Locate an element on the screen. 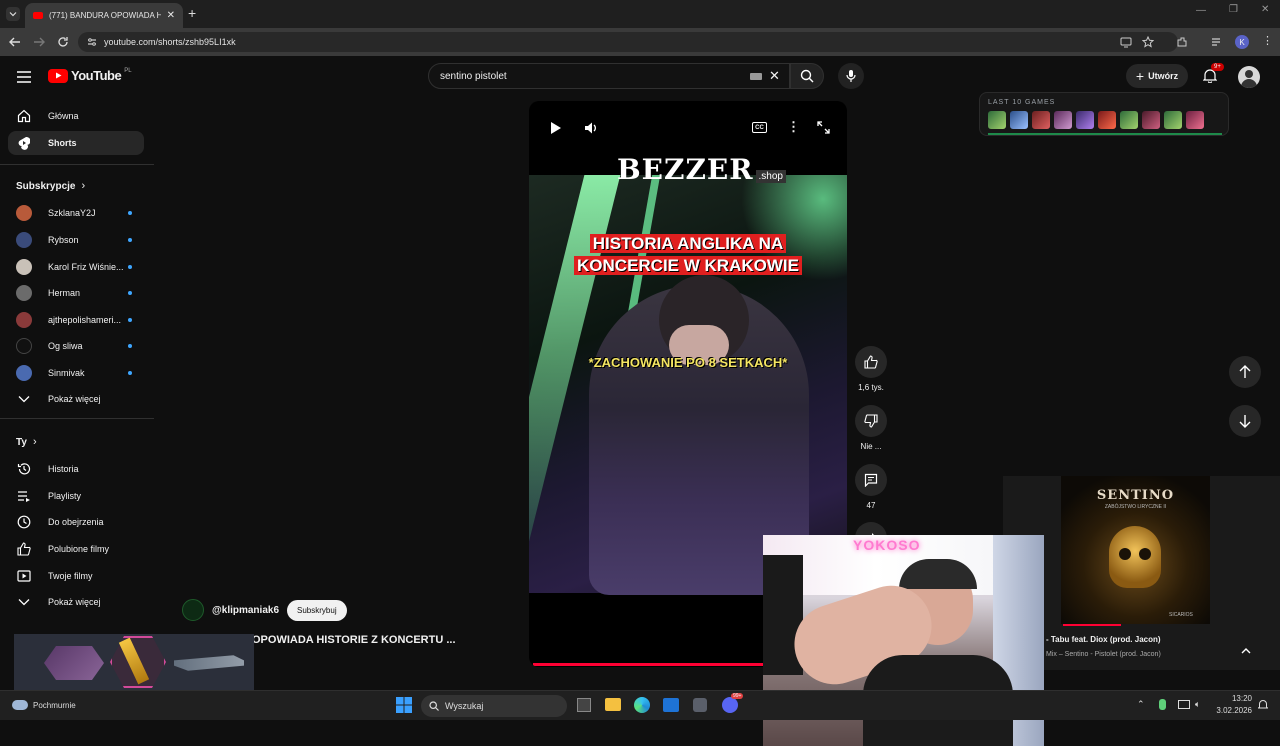 This screenshot has height=746, width=1280. minimize-button: — is located at coordinates (1201, 10).